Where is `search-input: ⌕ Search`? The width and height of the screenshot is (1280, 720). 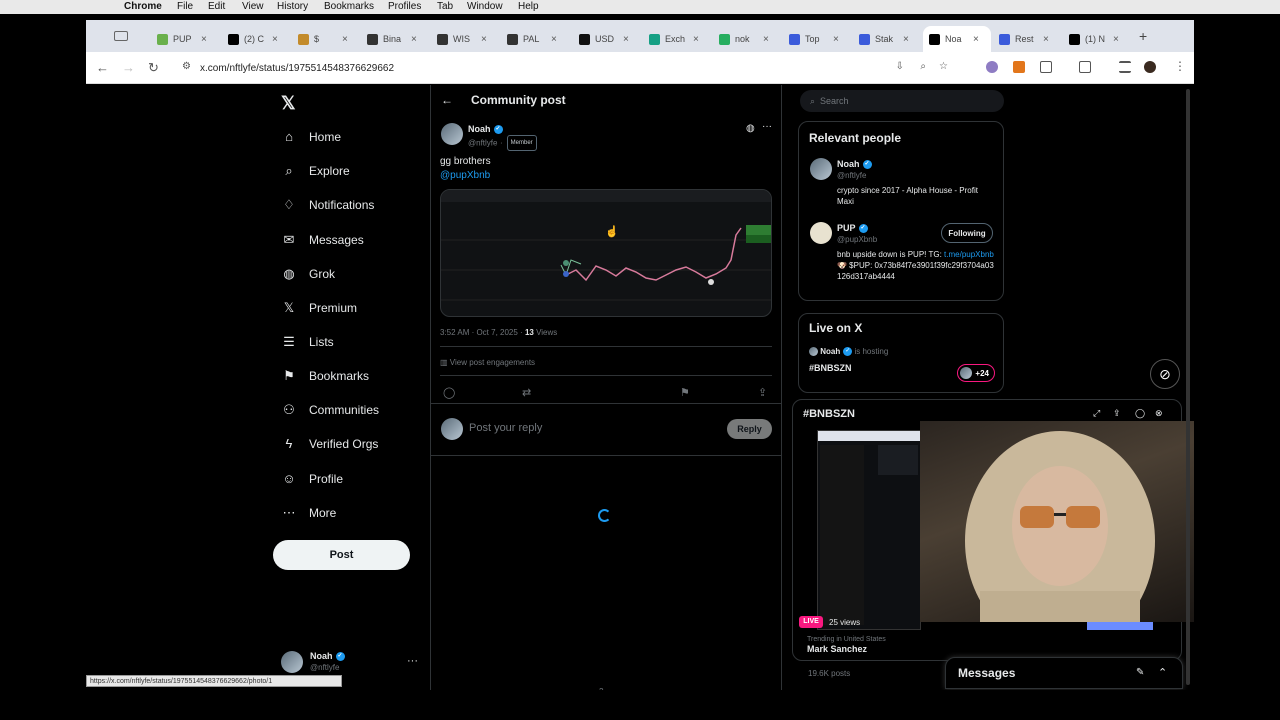 search-input: ⌕ Search is located at coordinates (902, 101).